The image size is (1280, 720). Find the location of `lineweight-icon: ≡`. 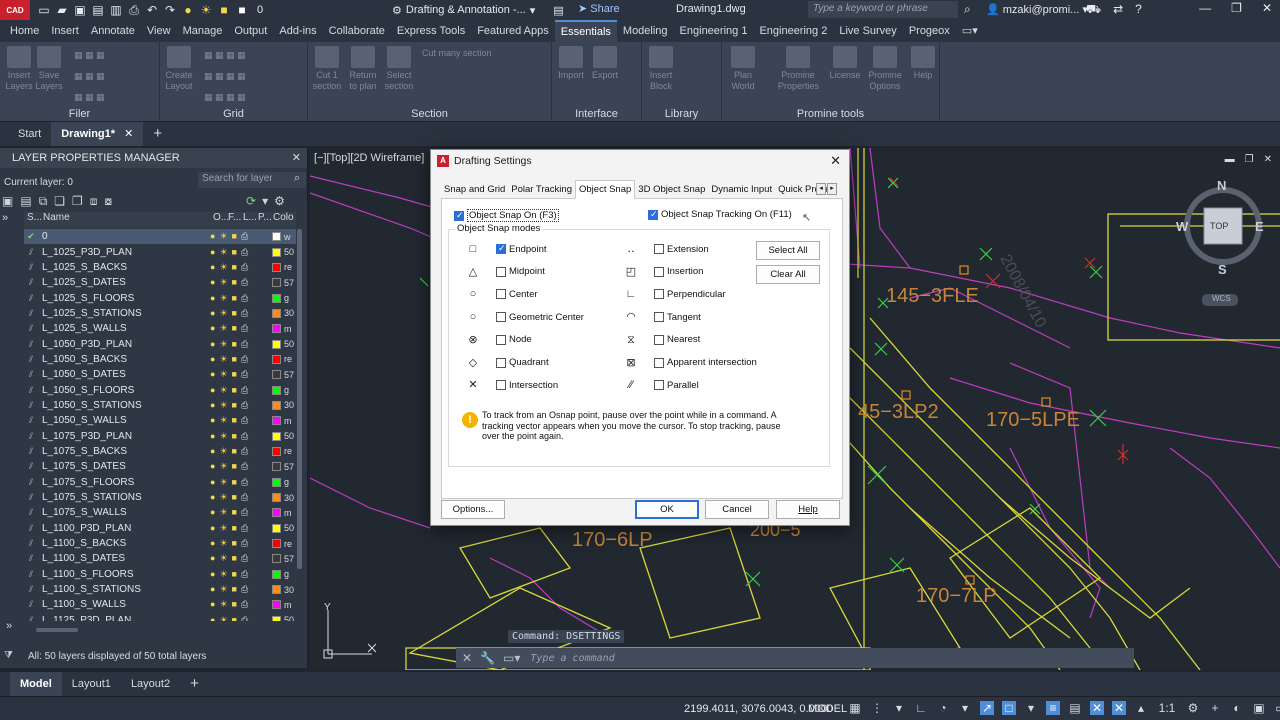

lineweight-icon: ≡ is located at coordinates (1053, 708).